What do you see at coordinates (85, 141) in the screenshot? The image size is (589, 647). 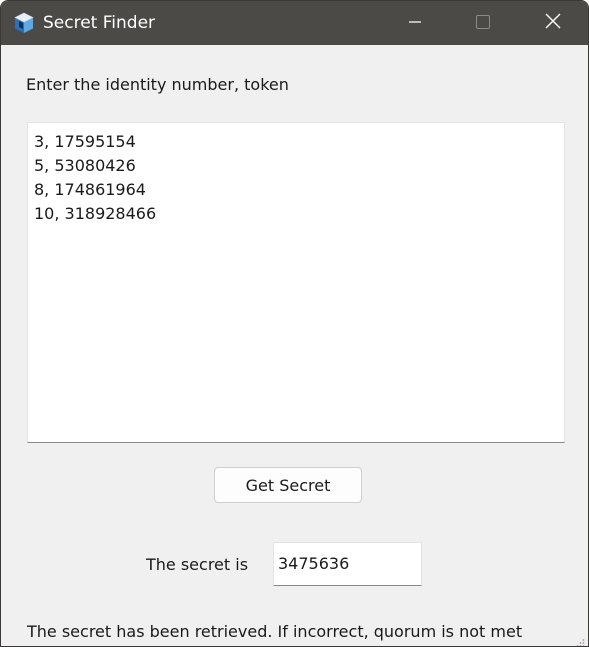 I see `input-line: 3, 17595154` at bounding box center [85, 141].